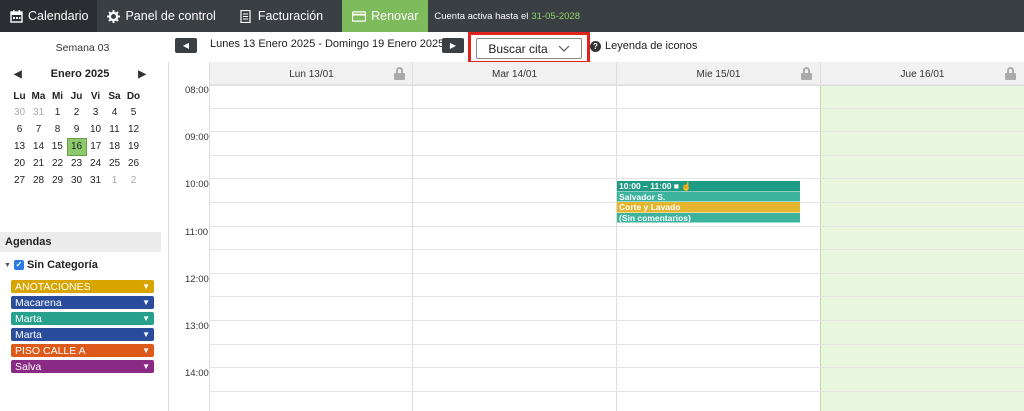 This screenshot has width=1024, height=411. What do you see at coordinates (53, 286) in the screenshot?
I see `agenda-label: ANOTACIONES` at bounding box center [53, 286].